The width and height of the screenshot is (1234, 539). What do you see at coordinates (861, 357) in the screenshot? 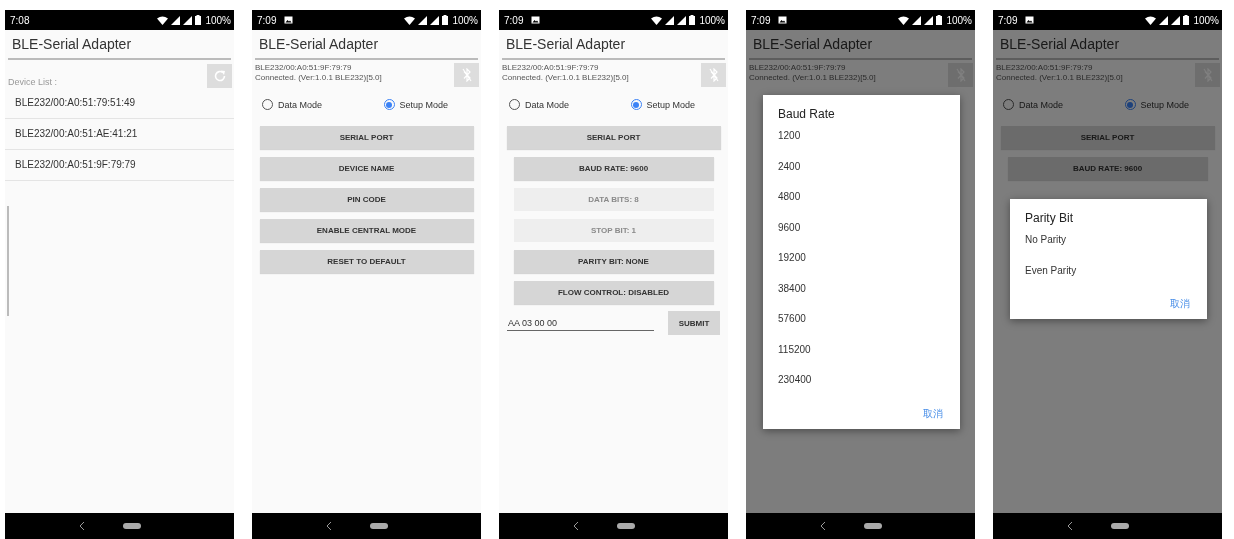
I see `dialog-option: 115200` at bounding box center [861, 357].